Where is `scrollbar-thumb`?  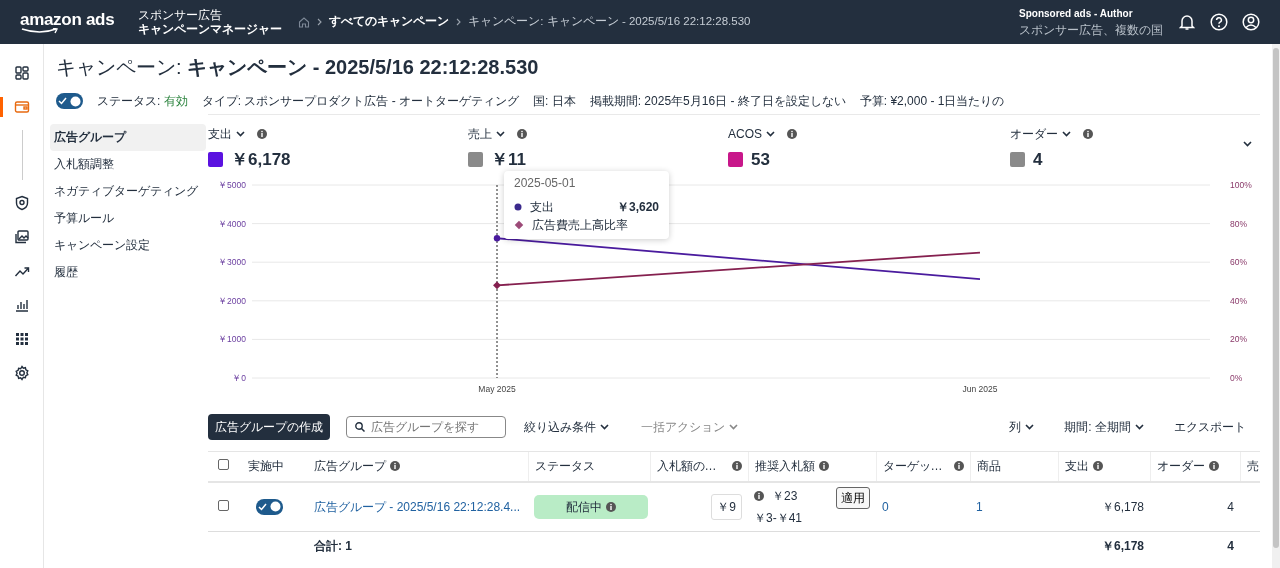
scrollbar-thumb is located at coordinates (1276, 298).